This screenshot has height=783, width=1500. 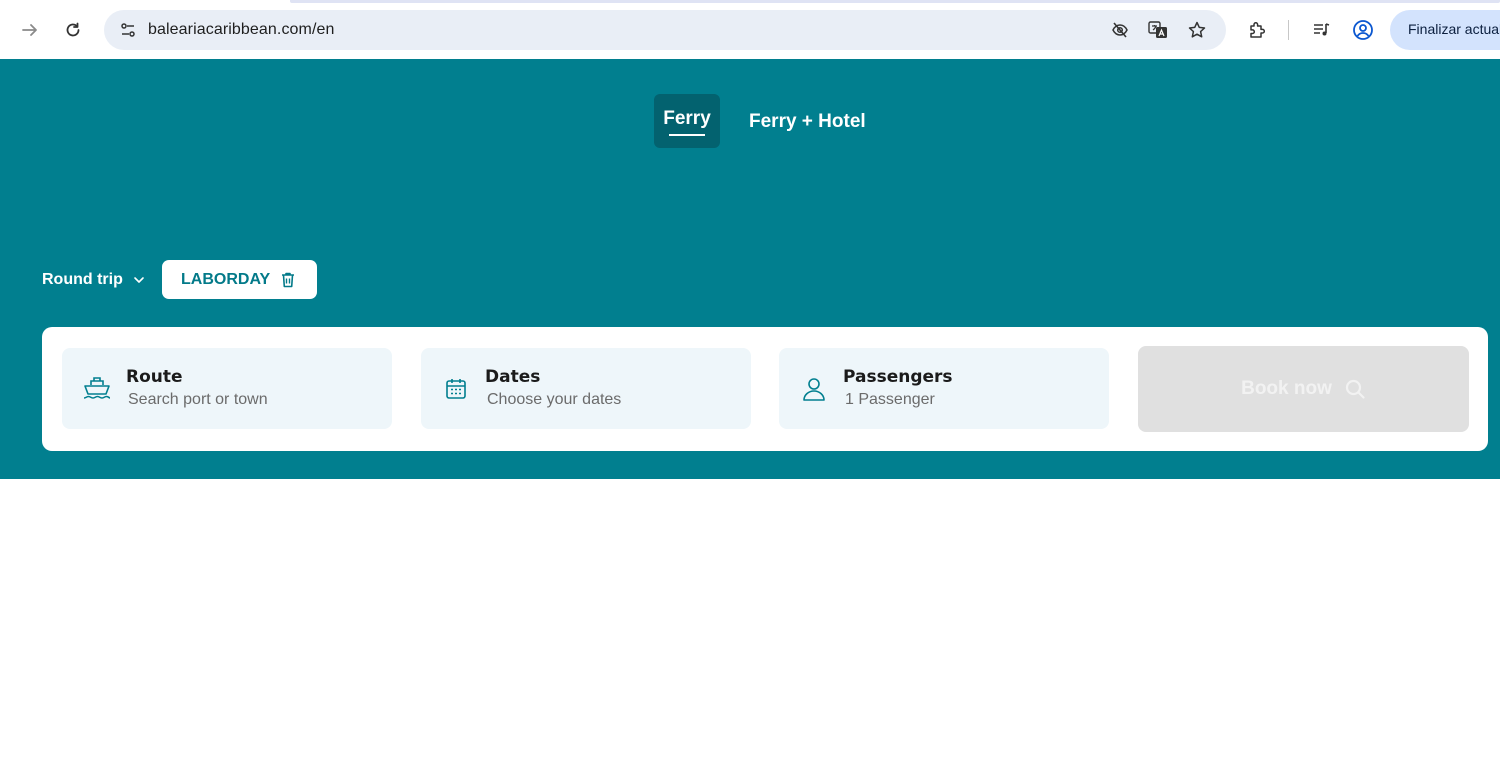 I want to click on book-now-label: Book now, so click(x=1286, y=388).